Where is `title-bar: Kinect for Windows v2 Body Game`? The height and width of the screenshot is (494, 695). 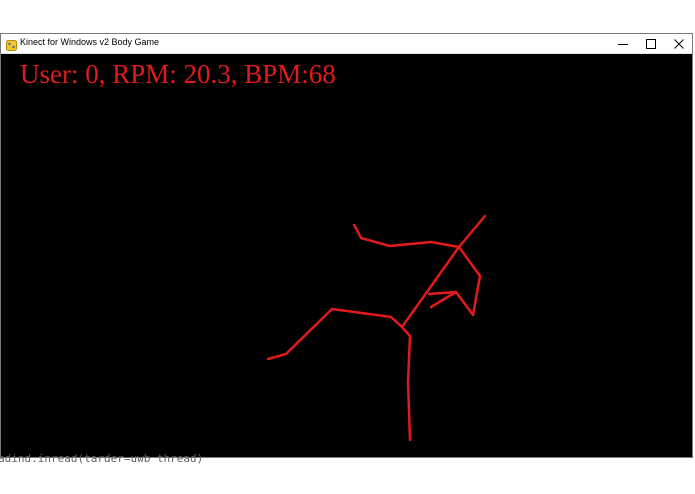 title-bar: Kinect for Windows v2 Body Game is located at coordinates (346, 44).